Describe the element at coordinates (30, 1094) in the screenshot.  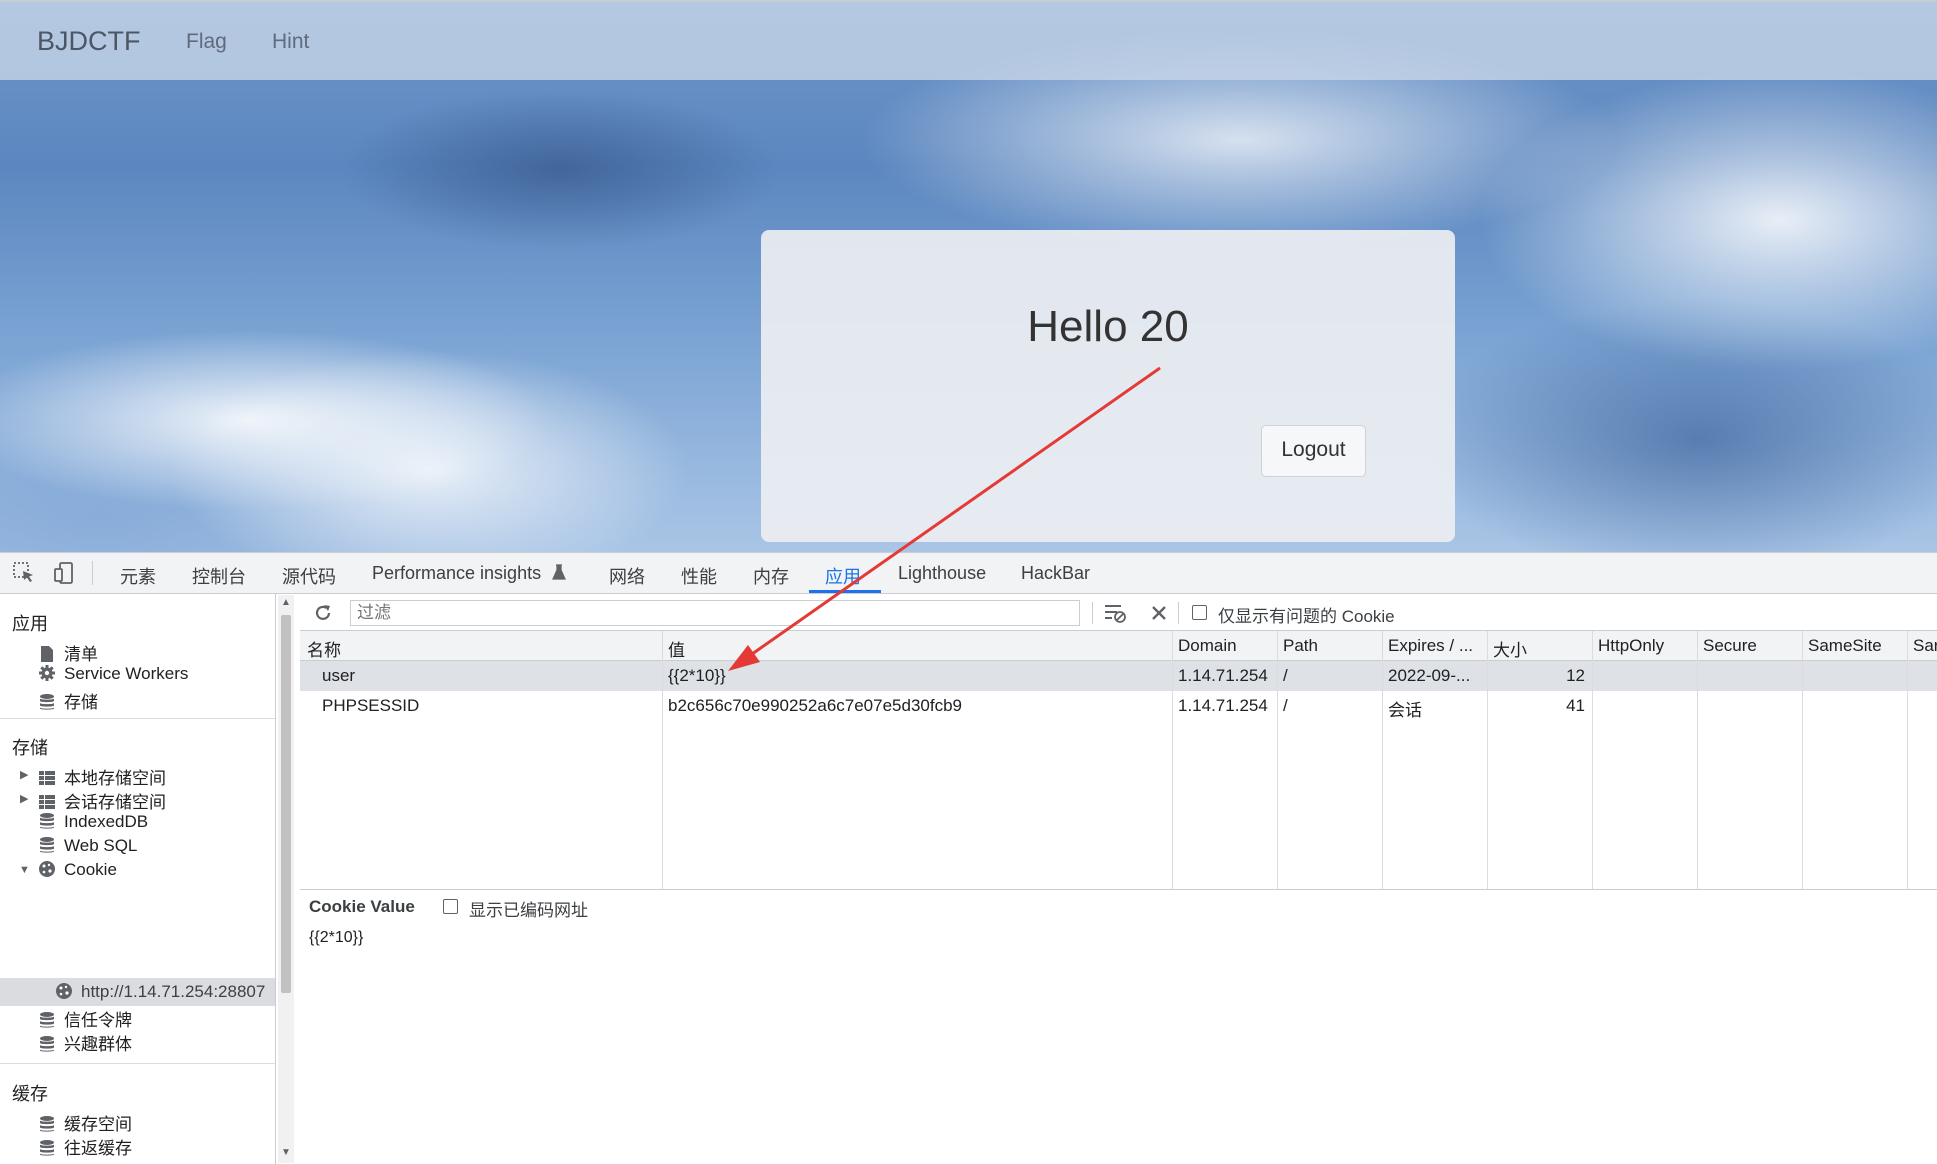
I see `sidebar-section-cache: 缓存` at that location.